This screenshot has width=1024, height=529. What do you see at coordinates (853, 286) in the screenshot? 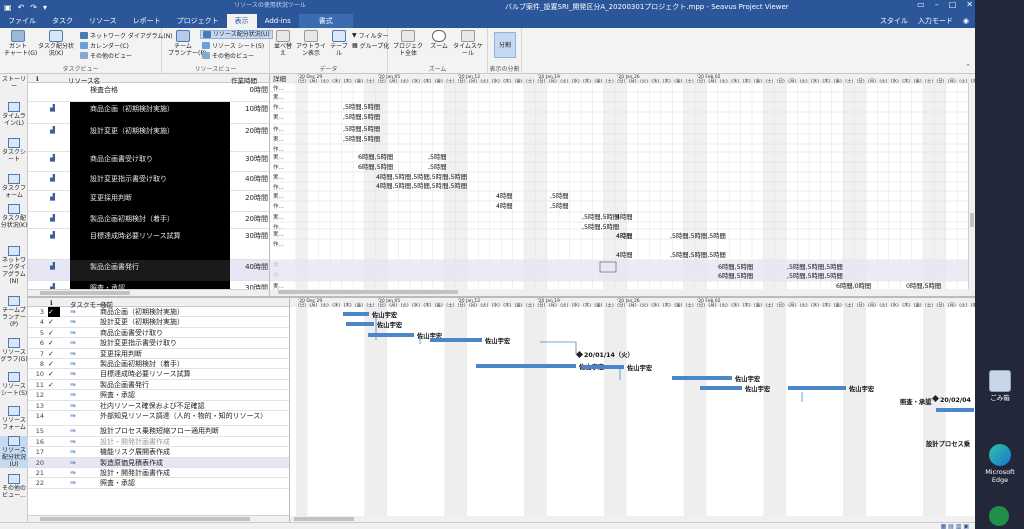
I see `usage-value-cell: 6時間,0時間` at bounding box center [853, 286].